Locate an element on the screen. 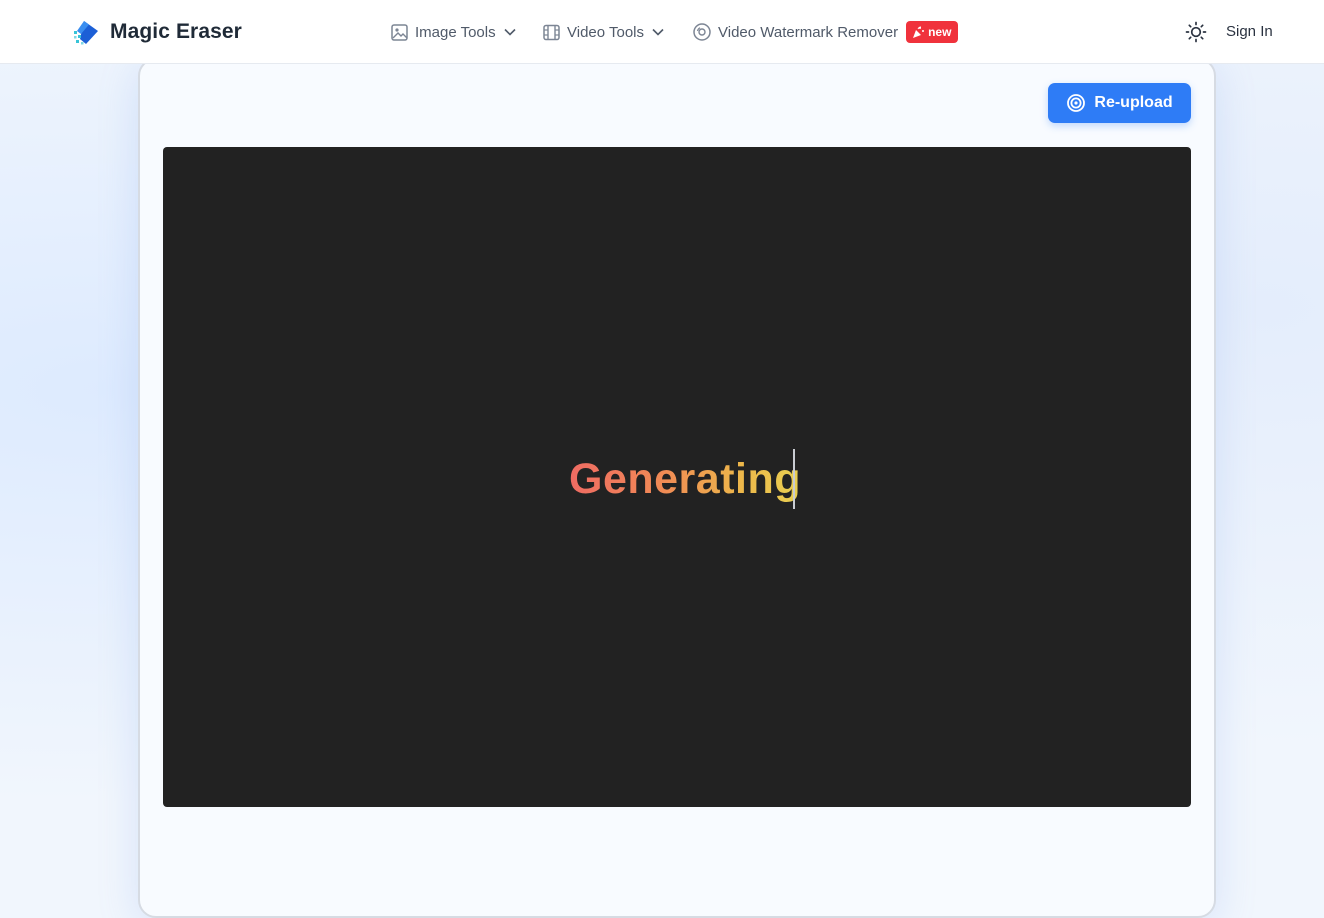 This screenshot has height=918, width=1324. theme-toggle-button is located at coordinates (1196, 32).